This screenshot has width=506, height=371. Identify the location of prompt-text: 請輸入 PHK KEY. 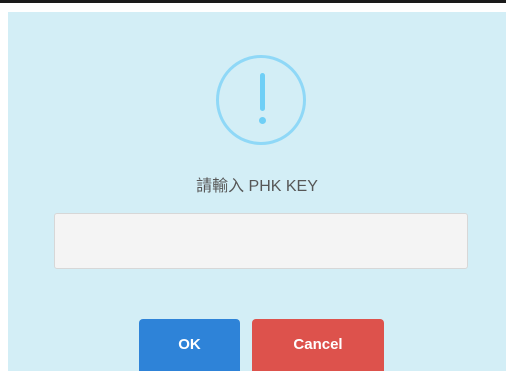
(257, 186).